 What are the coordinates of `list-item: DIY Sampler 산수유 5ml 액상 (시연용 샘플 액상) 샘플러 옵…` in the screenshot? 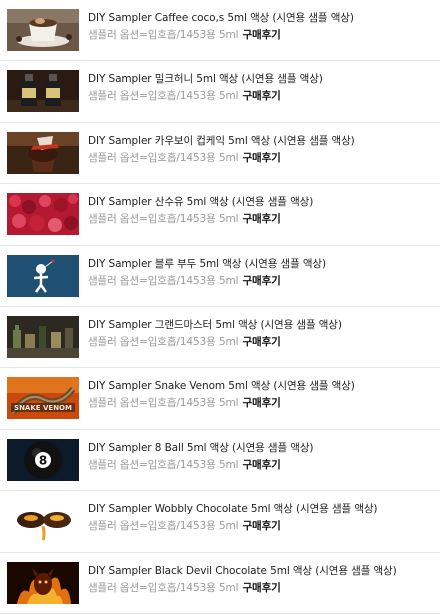 It's located at (220, 215).